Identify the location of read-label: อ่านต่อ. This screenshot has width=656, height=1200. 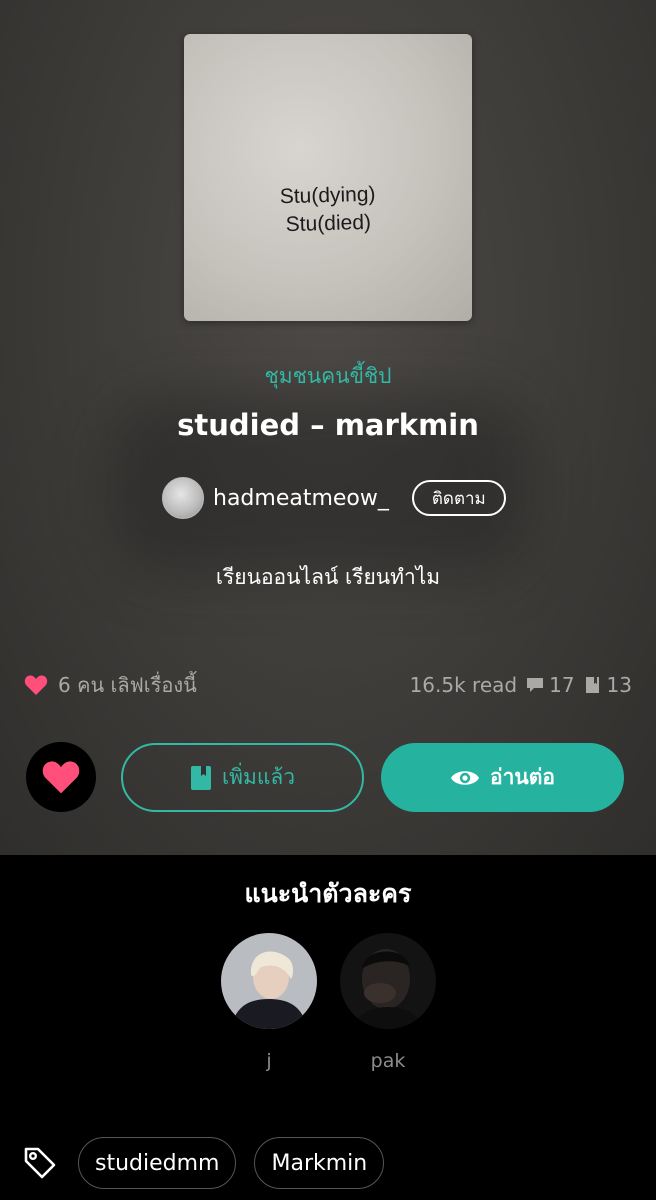
(522, 777).